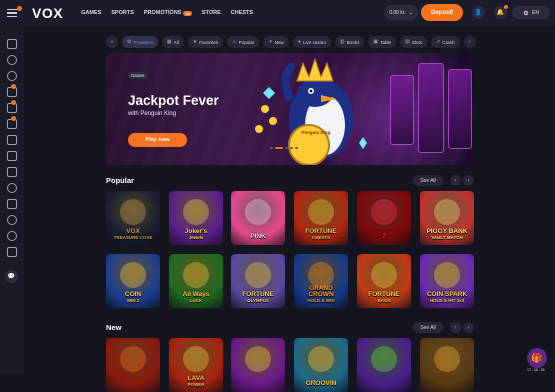 This screenshot has width=555, height=392. What do you see at coordinates (13, 102) in the screenshot?
I see `sidebar-badge` at bounding box center [13, 102].